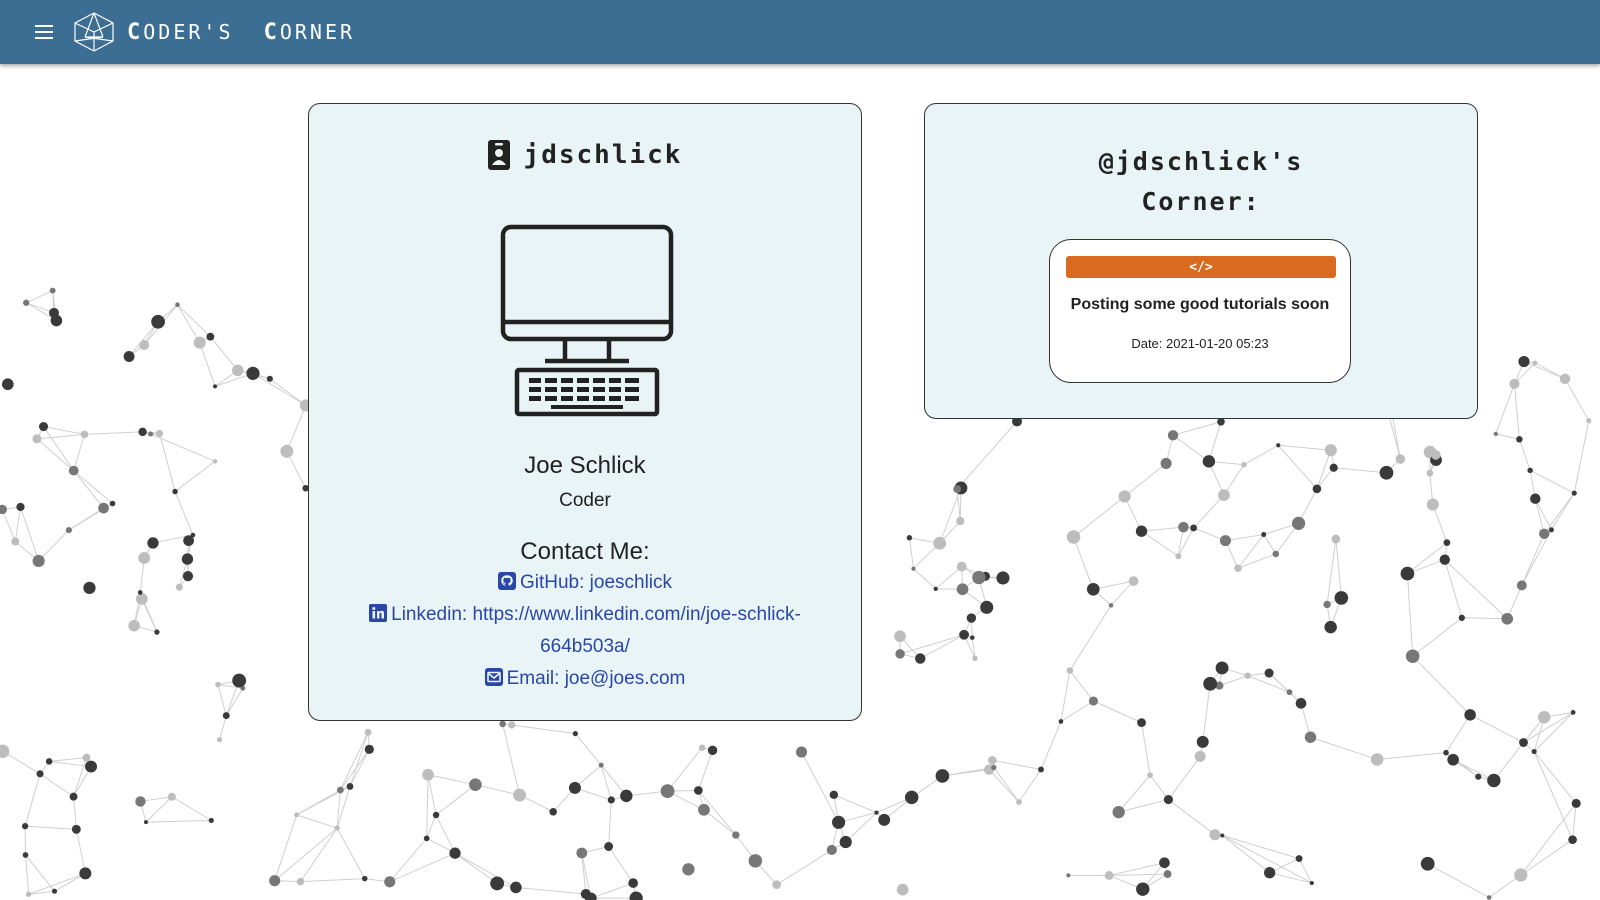  Describe the element at coordinates (800, 32) in the screenshot. I see `top-navigation-bar: CODER'S CORNER` at that location.